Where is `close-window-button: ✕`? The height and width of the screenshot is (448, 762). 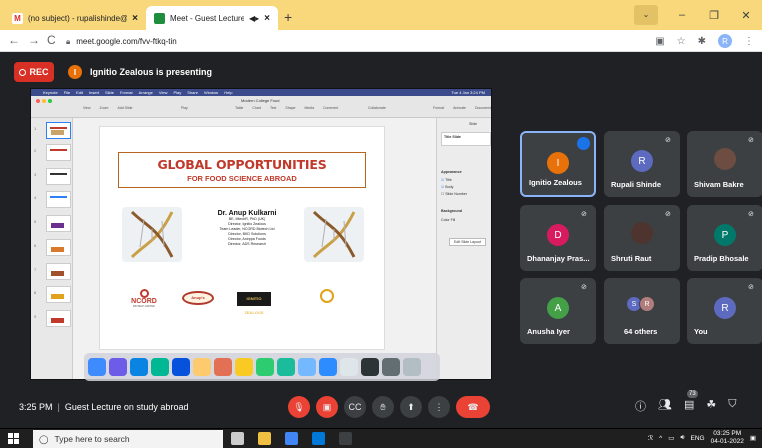 close-window-button: ✕ is located at coordinates (746, 15).